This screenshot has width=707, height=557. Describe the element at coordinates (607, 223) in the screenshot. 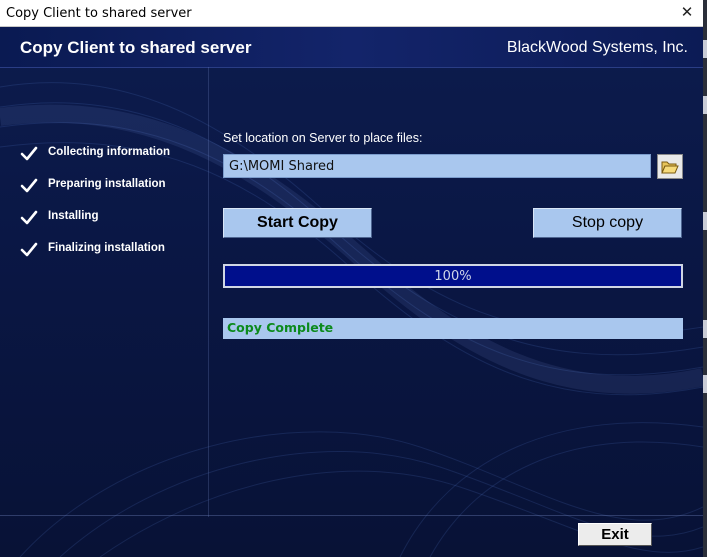

I see `stop-copy-button: Stop copy` at that location.